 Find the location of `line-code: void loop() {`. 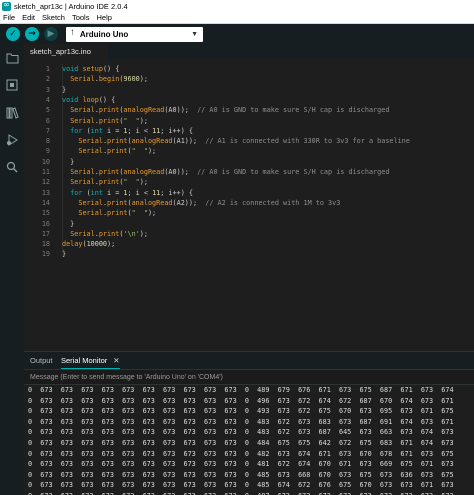

line-code: void loop() { is located at coordinates (82, 100).